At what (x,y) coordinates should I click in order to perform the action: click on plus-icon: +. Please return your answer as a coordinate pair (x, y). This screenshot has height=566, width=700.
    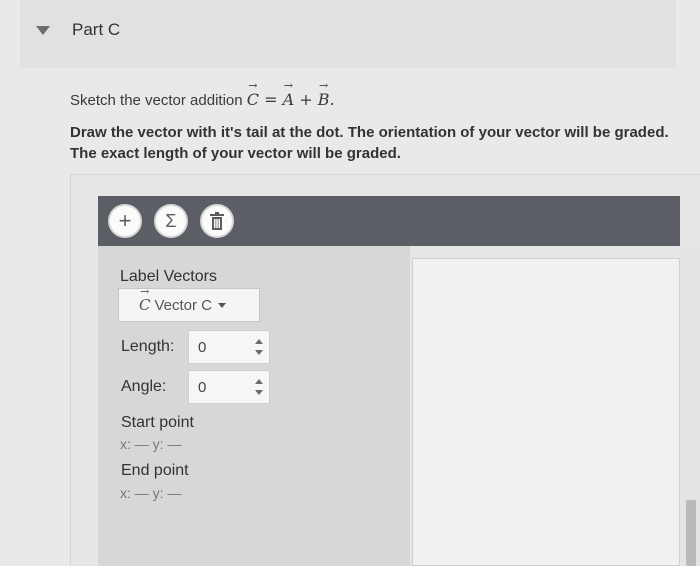
    Looking at the image, I should click on (125, 220).